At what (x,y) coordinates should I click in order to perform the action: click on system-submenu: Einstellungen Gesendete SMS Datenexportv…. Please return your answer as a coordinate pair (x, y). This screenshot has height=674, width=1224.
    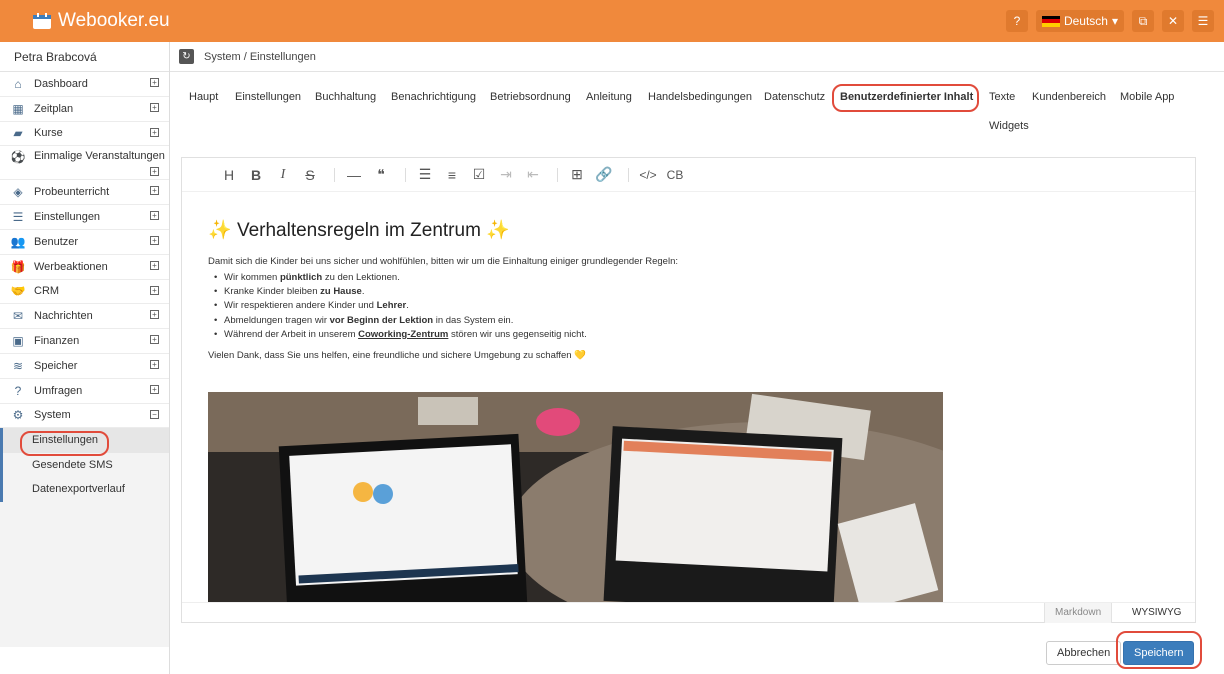
    Looking at the image, I should click on (84, 465).